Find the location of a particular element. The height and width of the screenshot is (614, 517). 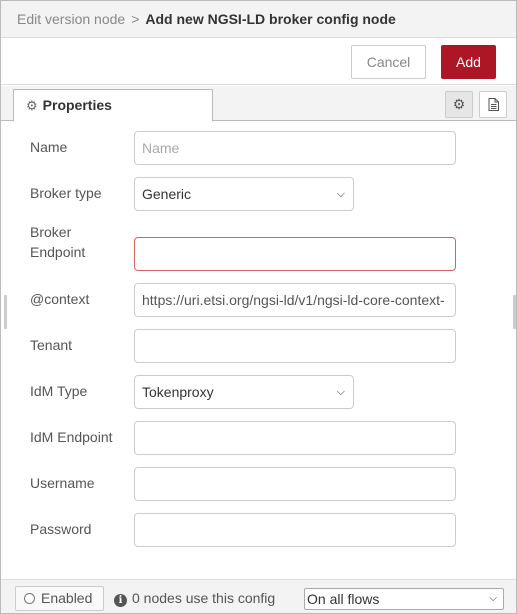

document-icon is located at coordinates (493, 104).